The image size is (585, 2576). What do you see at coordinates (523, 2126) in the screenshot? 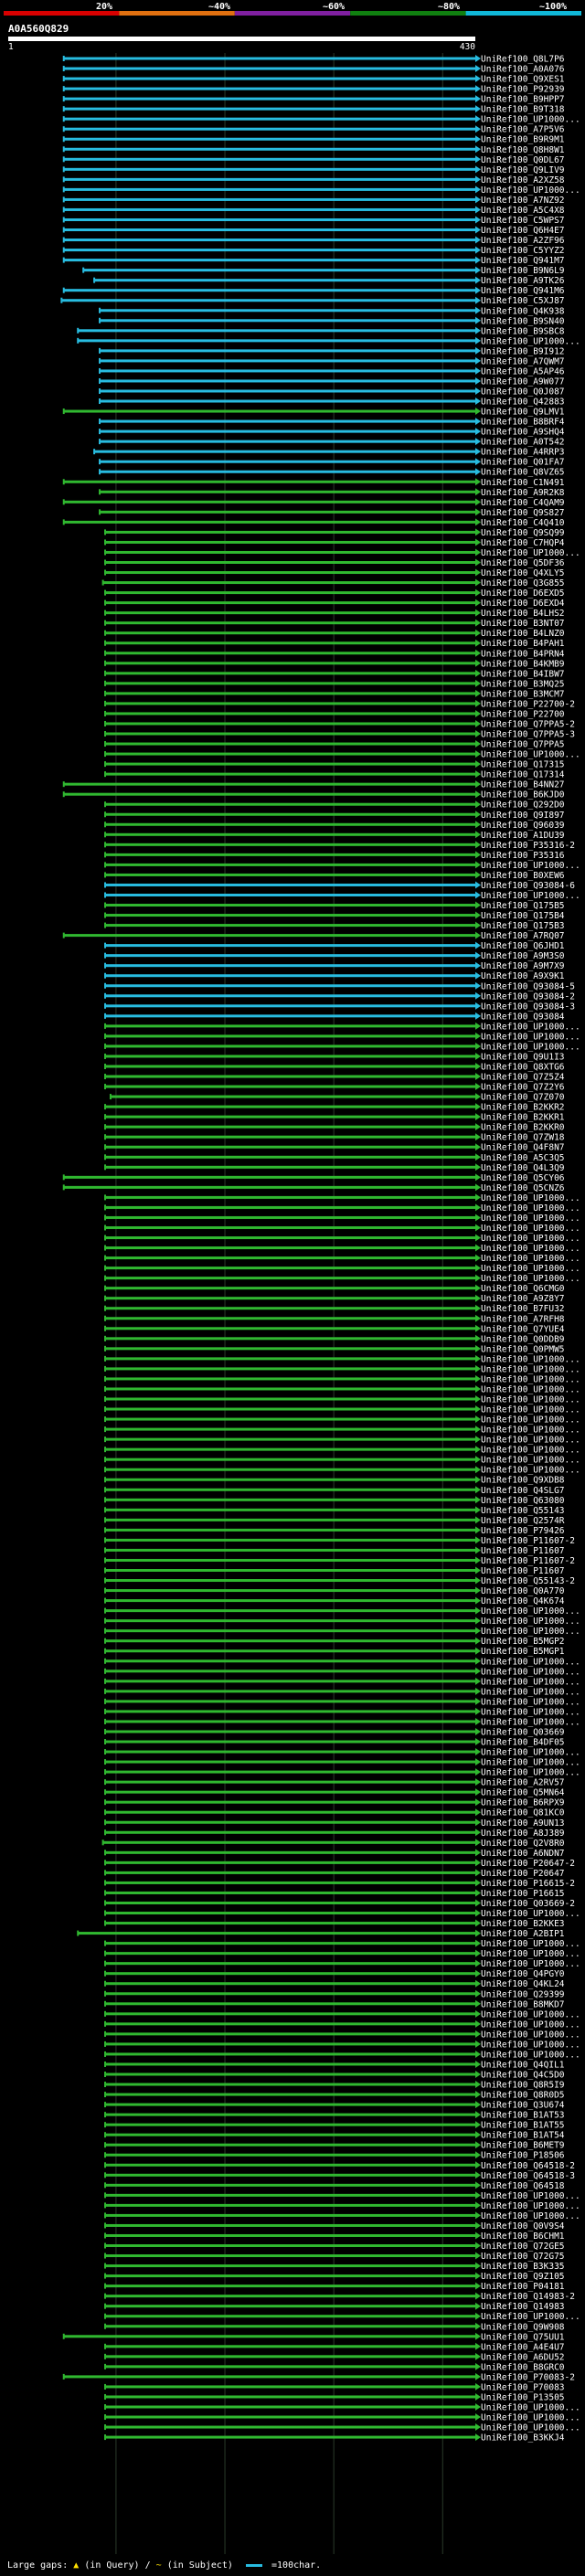
I see `hit-label: UniRef100_B1AT55` at bounding box center [523, 2126].